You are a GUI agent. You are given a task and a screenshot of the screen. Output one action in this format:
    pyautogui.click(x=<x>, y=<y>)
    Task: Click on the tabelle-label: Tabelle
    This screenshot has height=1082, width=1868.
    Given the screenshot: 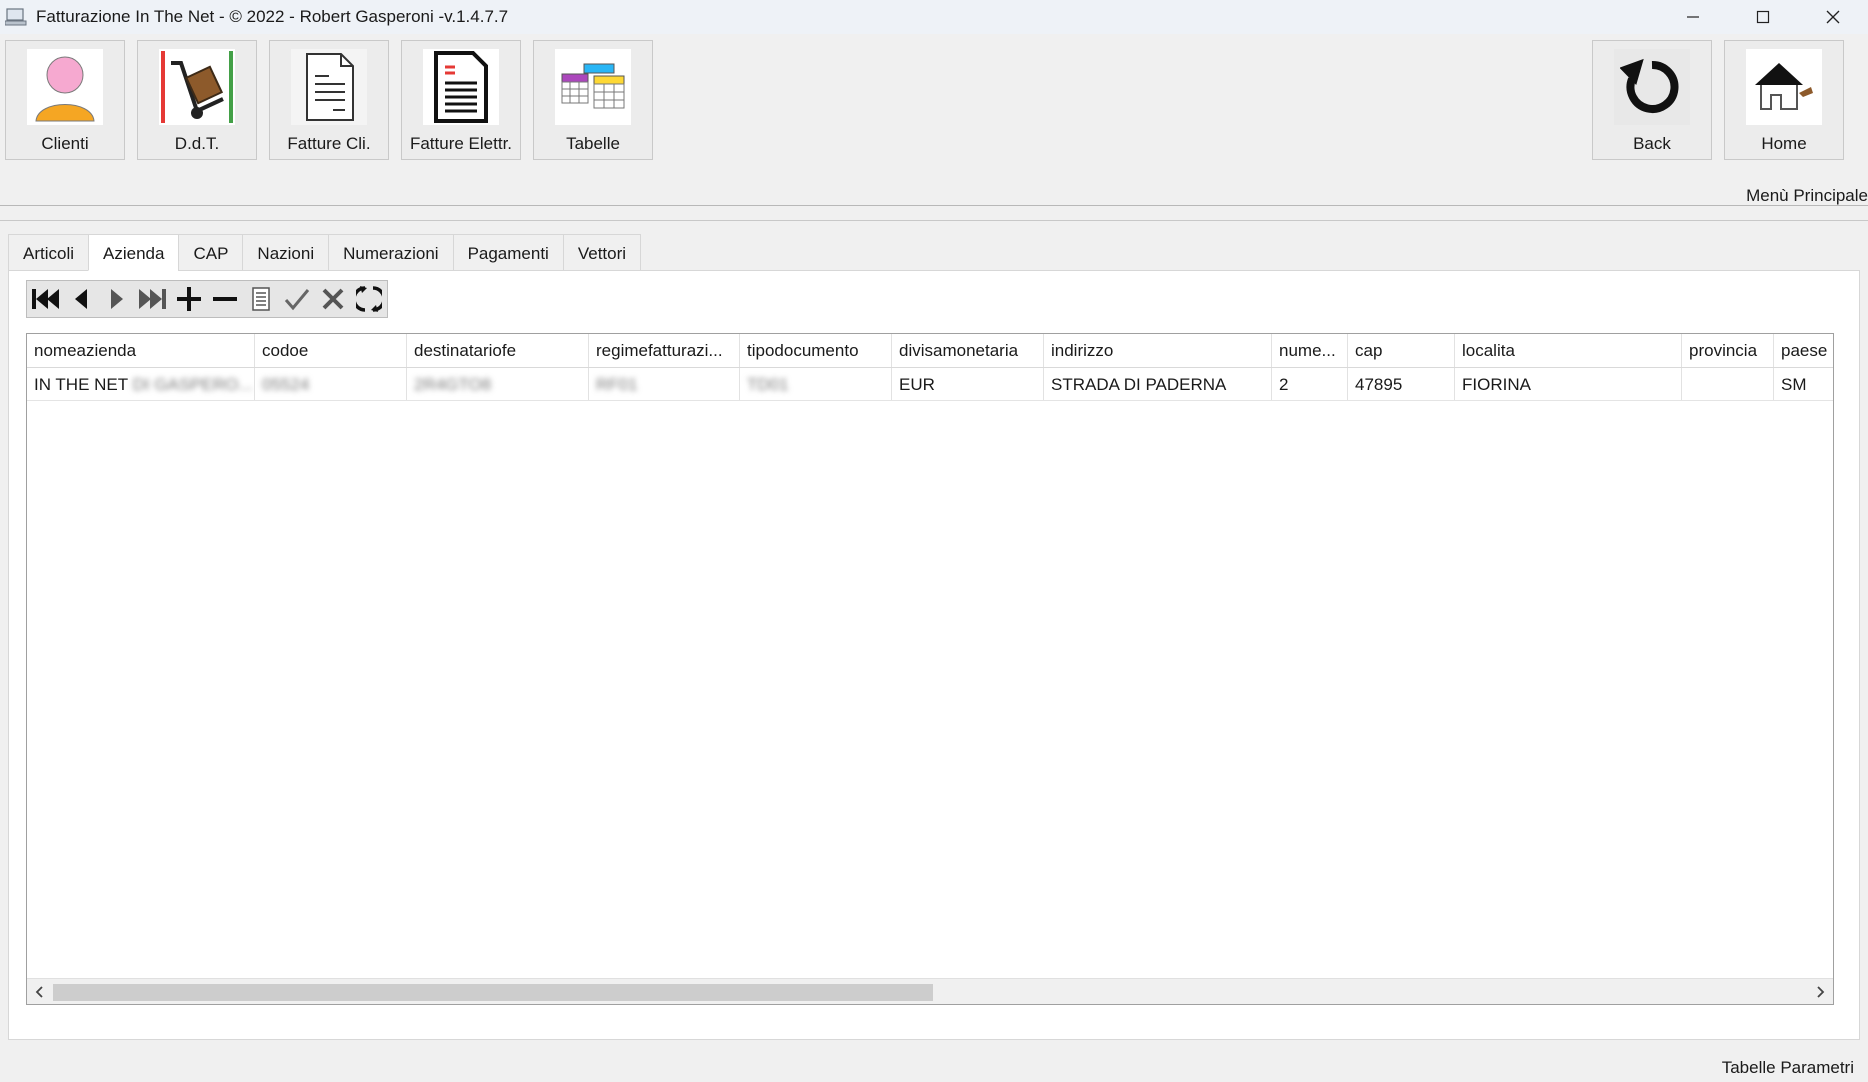 What is the action you would take?
    pyautogui.click(x=593, y=143)
    